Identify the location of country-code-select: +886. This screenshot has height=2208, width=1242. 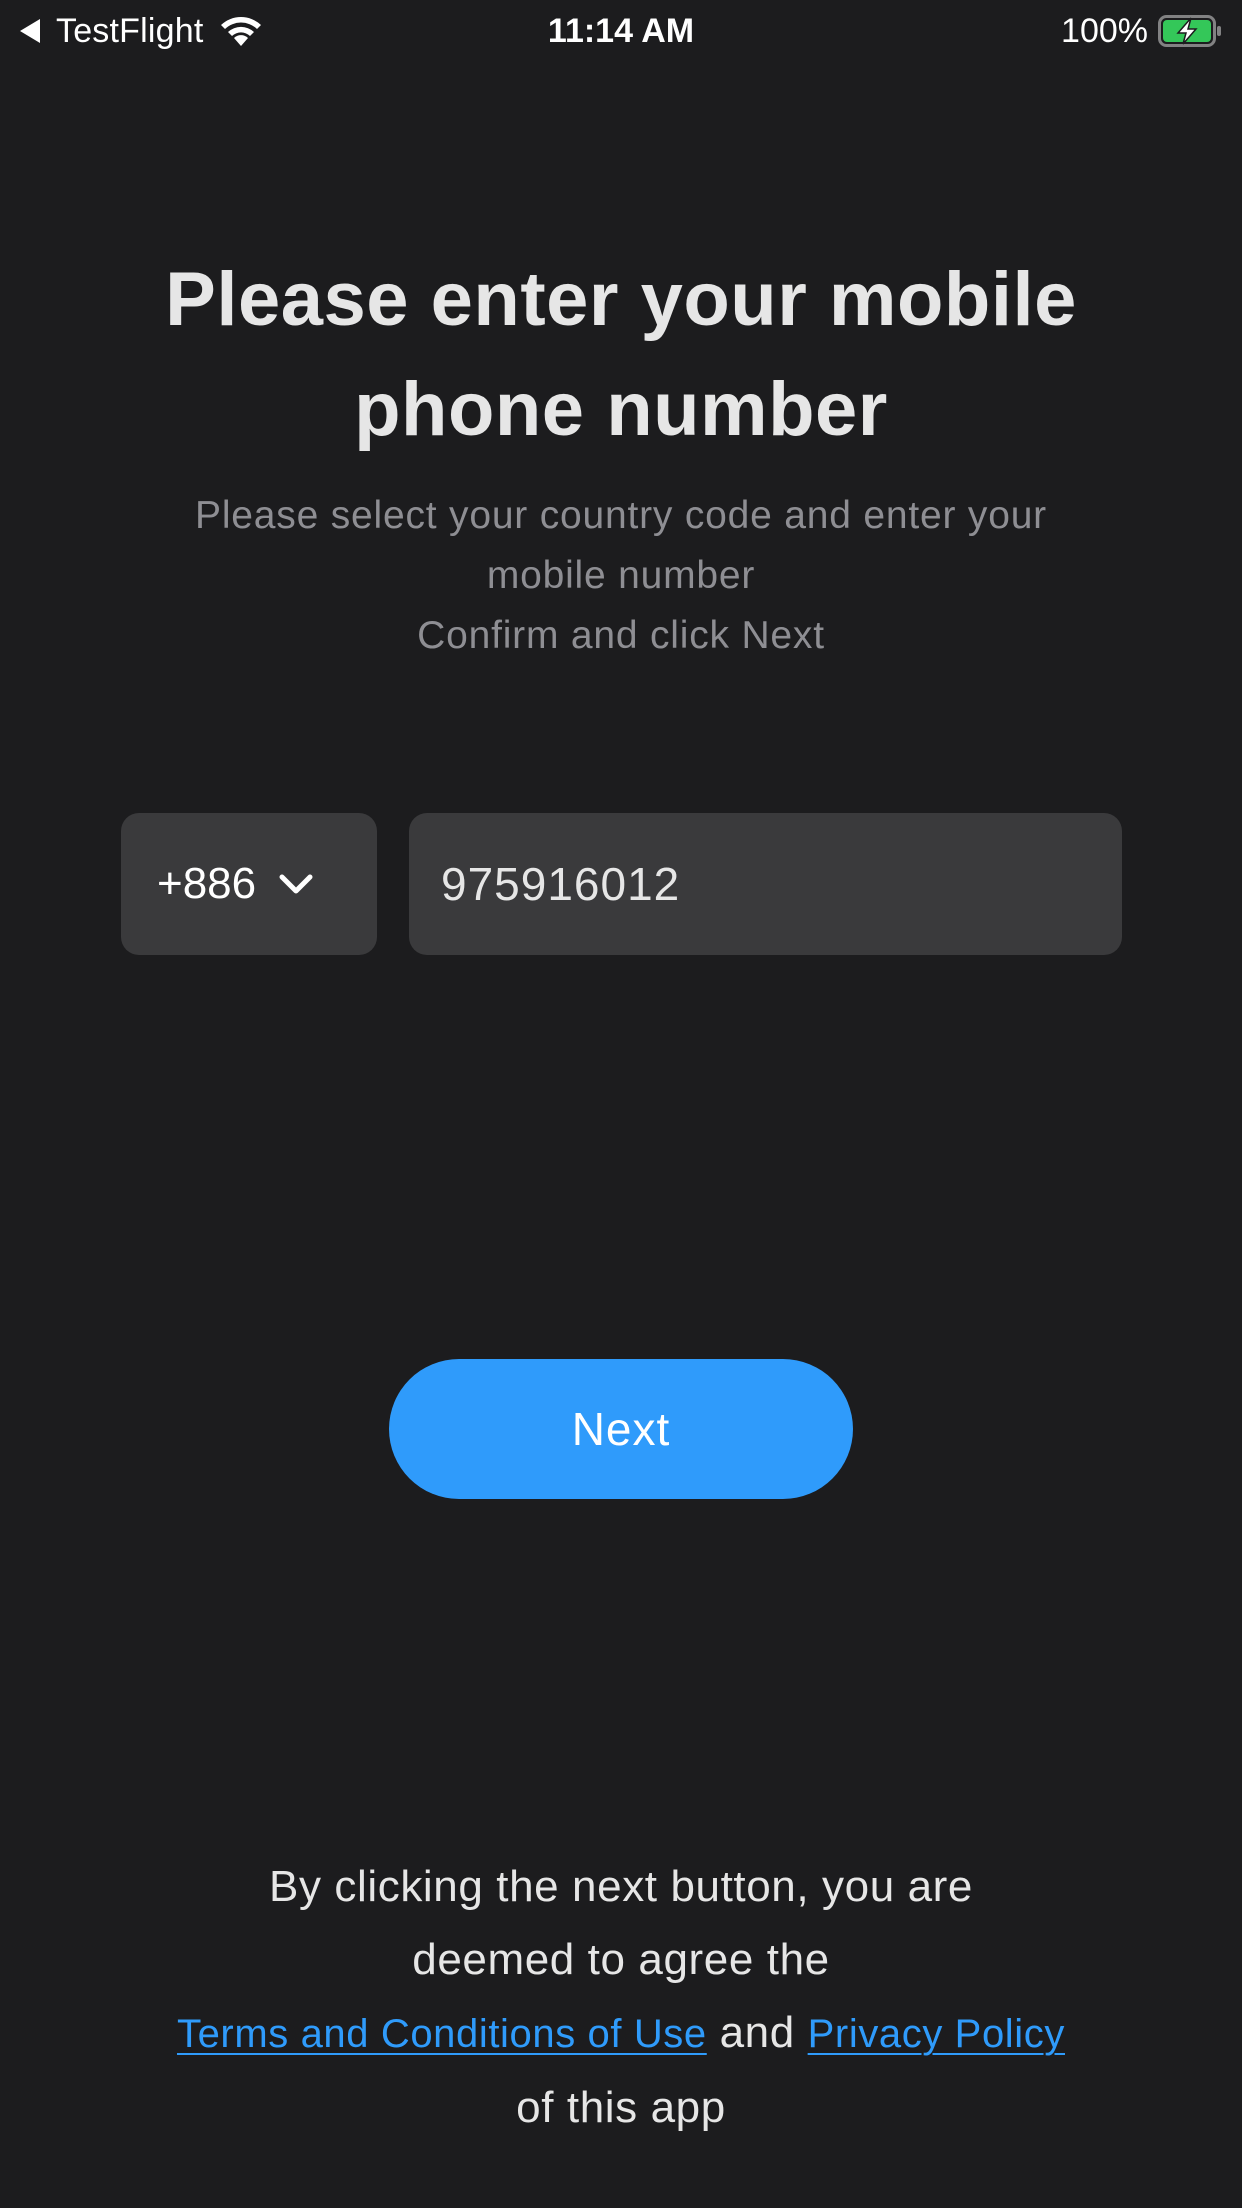
(249, 884).